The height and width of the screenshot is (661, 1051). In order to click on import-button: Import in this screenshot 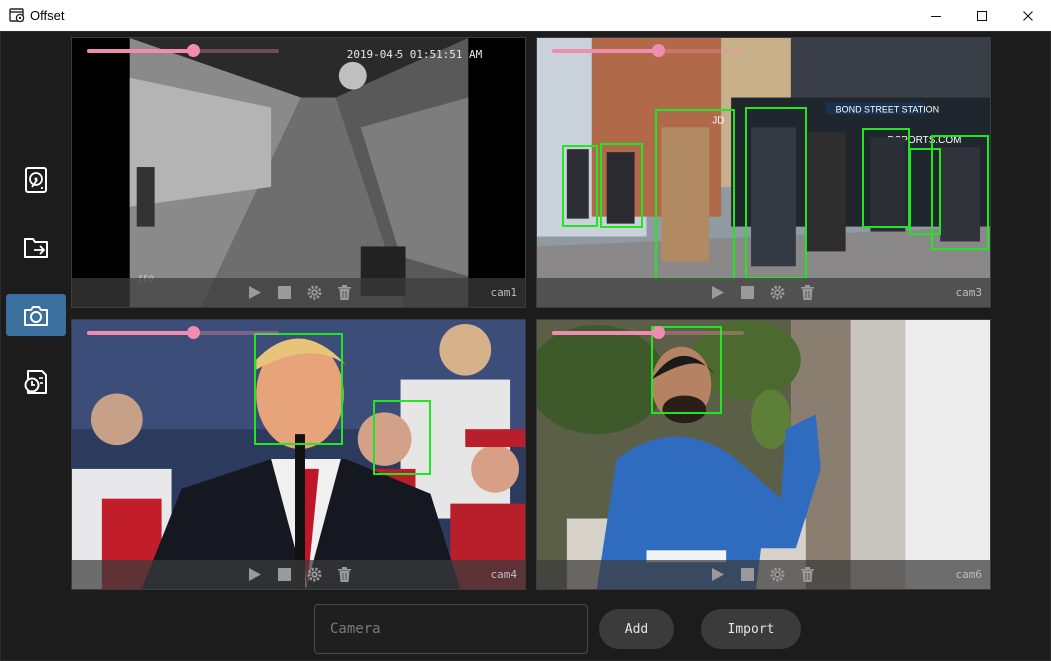, I will do `click(751, 629)`.